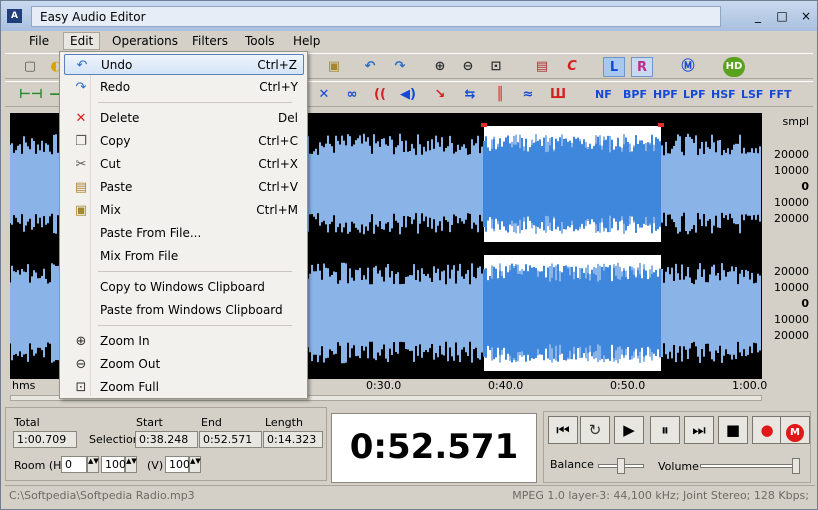 The height and width of the screenshot is (510, 818). I want to click on pause-button: ⏸, so click(665, 430).